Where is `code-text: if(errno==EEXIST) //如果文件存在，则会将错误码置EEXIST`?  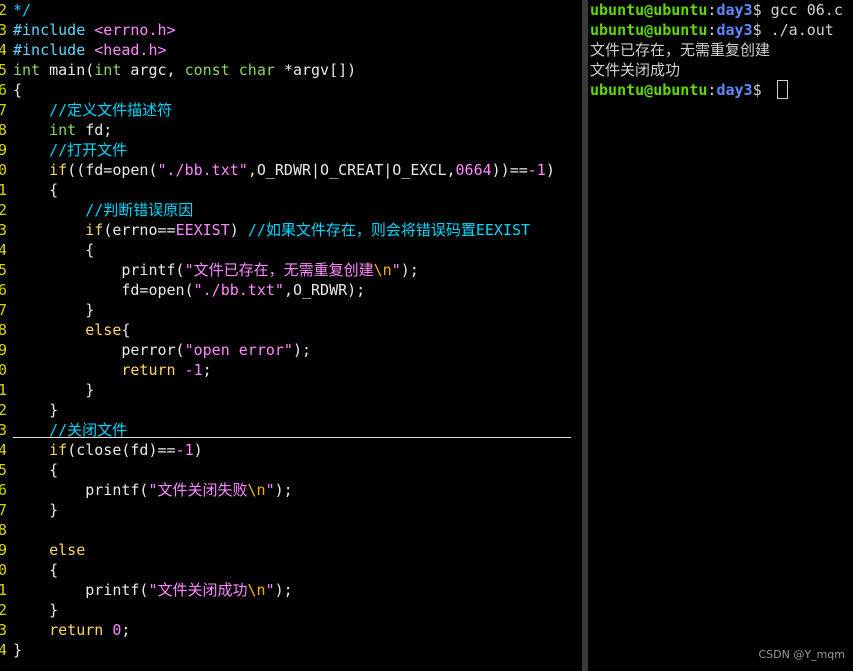
code-text: if(errno==EEXIST) //如果文件存在，则会将错误码置EEXIST is located at coordinates (271, 230).